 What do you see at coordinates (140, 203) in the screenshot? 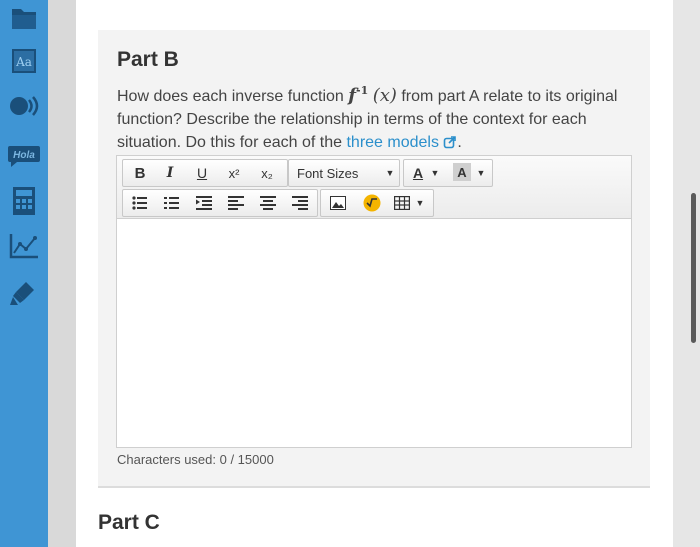
I see `bullet-list-icon` at bounding box center [140, 203].